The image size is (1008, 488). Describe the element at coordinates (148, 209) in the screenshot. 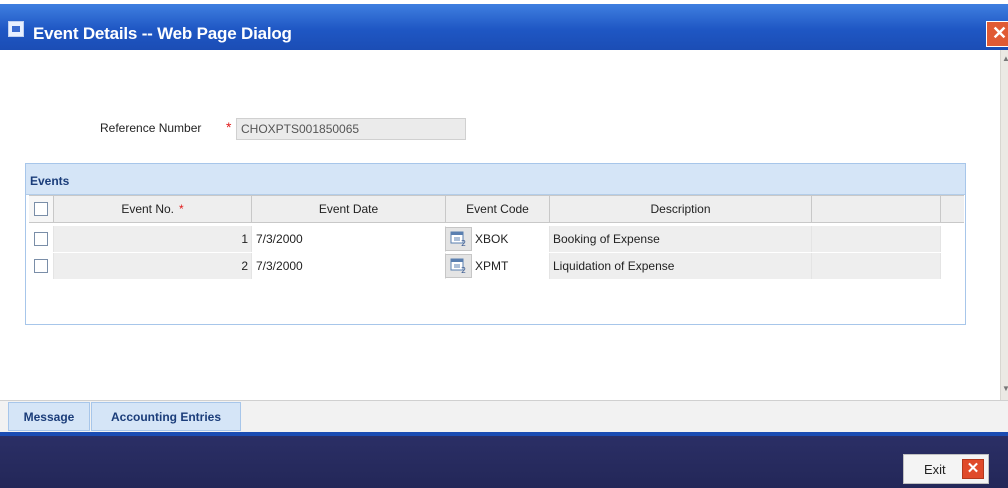

I see `event-no-header-label: Event No.` at that location.